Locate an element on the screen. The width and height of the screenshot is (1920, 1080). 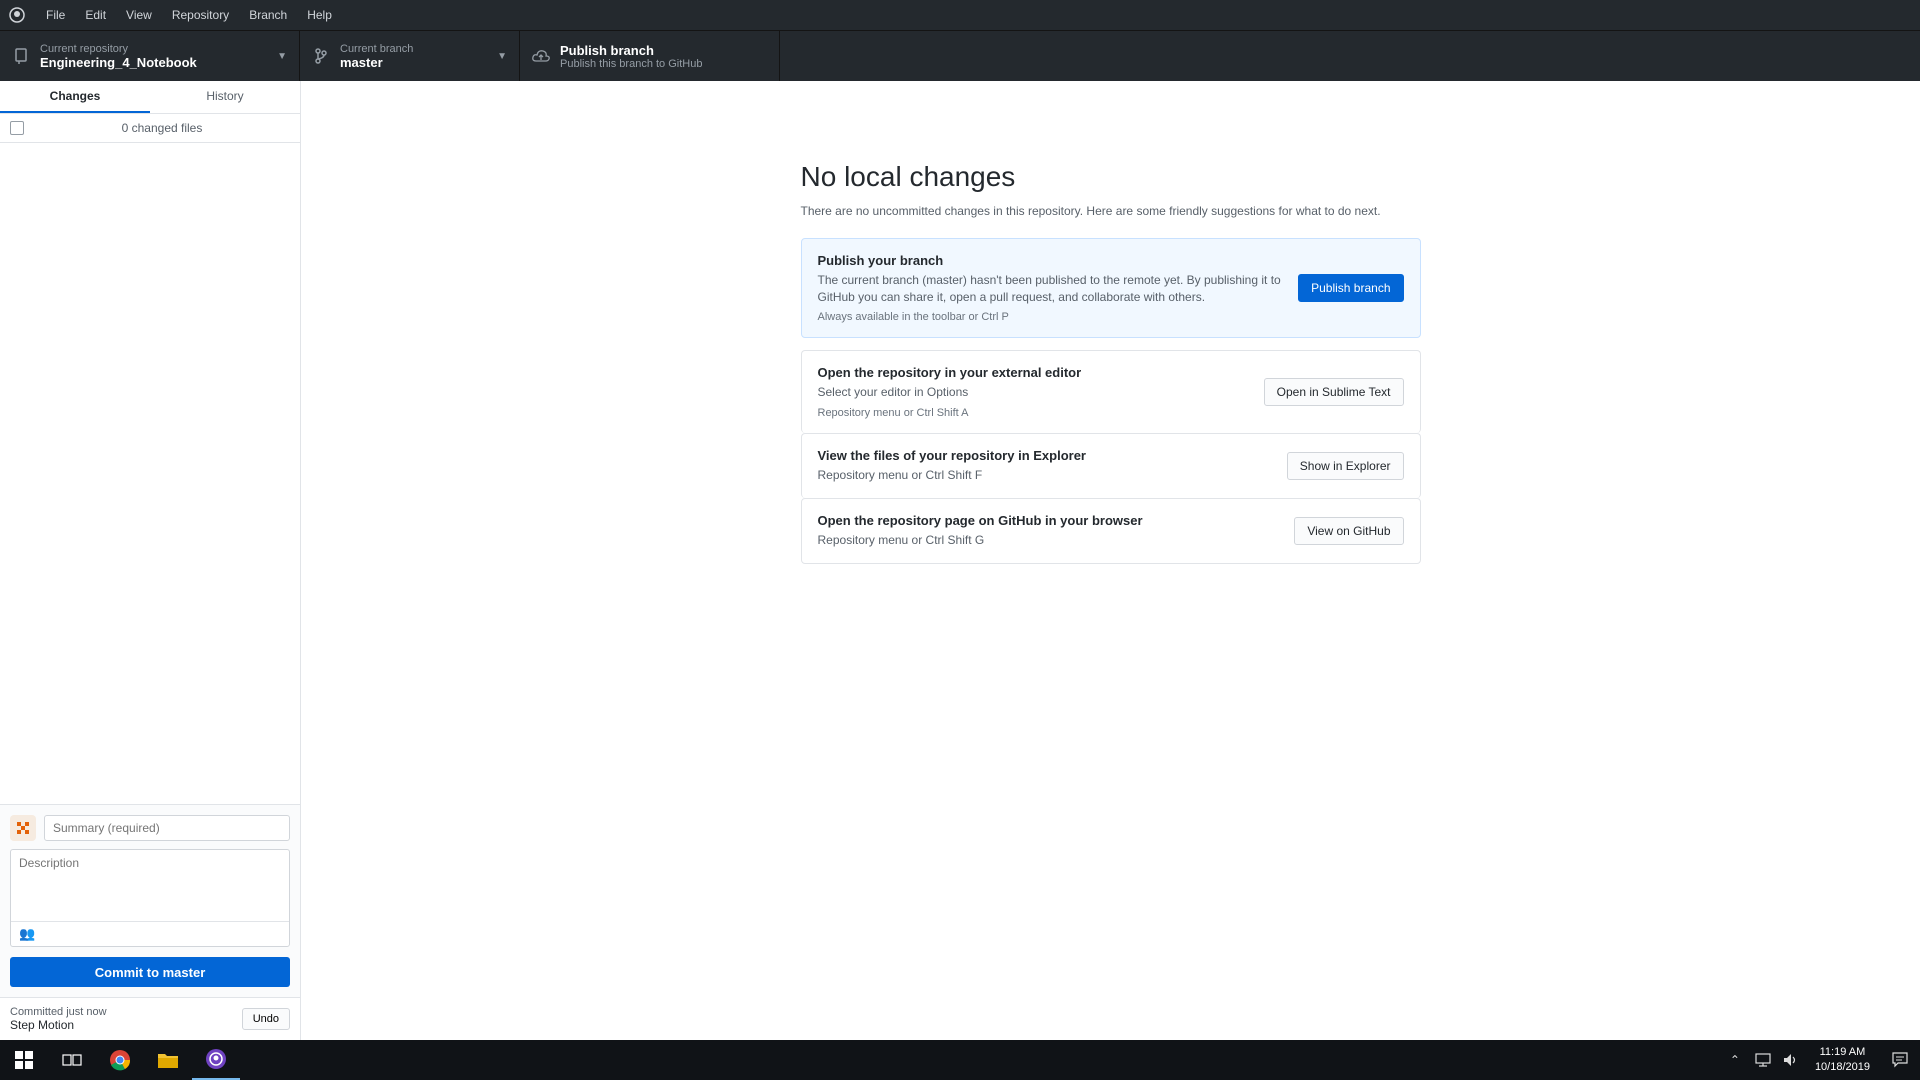
publish-title: Publish branch is located at coordinates (607, 50).